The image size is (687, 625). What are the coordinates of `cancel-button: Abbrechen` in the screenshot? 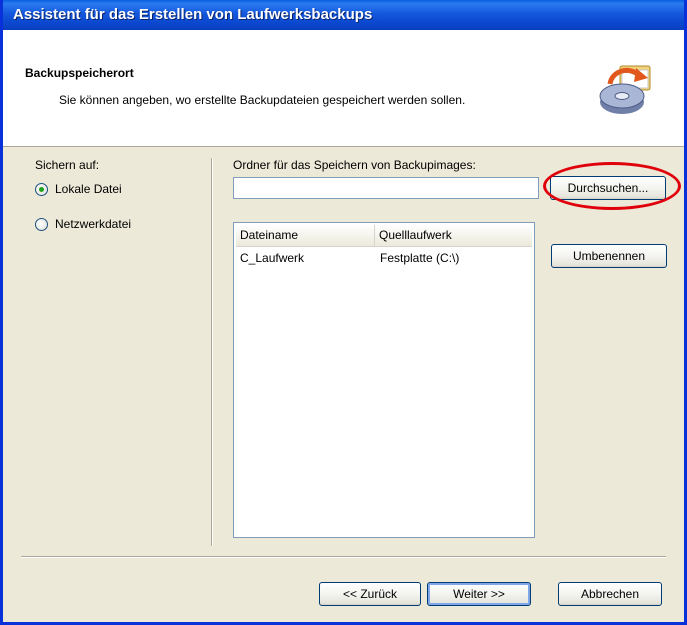 It's located at (610, 594).